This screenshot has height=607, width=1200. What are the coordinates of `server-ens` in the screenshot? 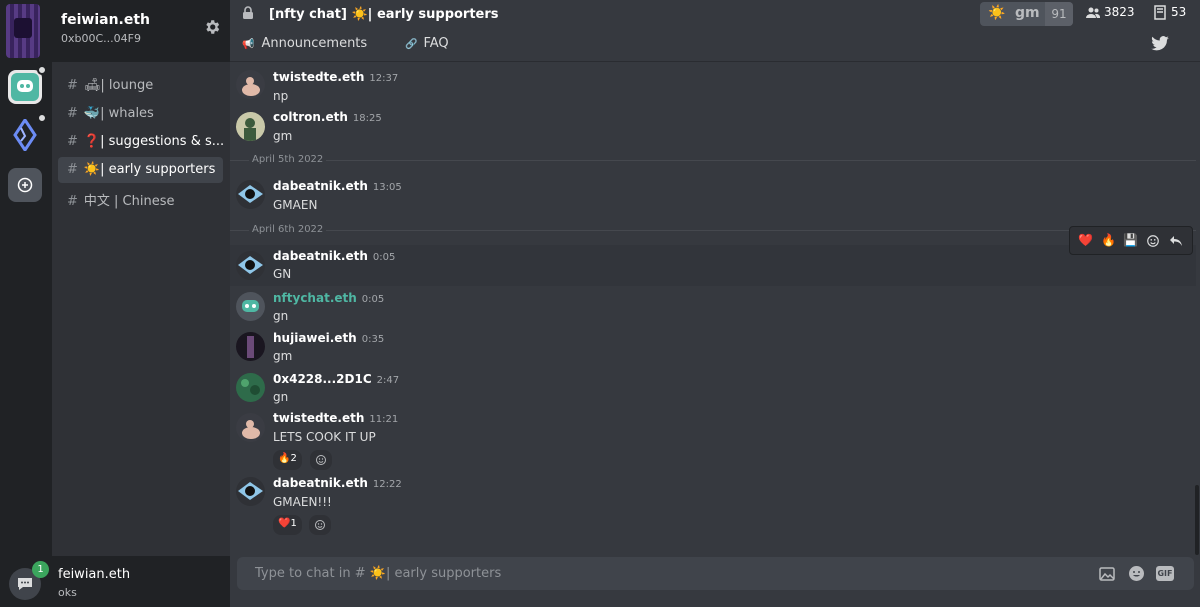 It's located at (27, 132).